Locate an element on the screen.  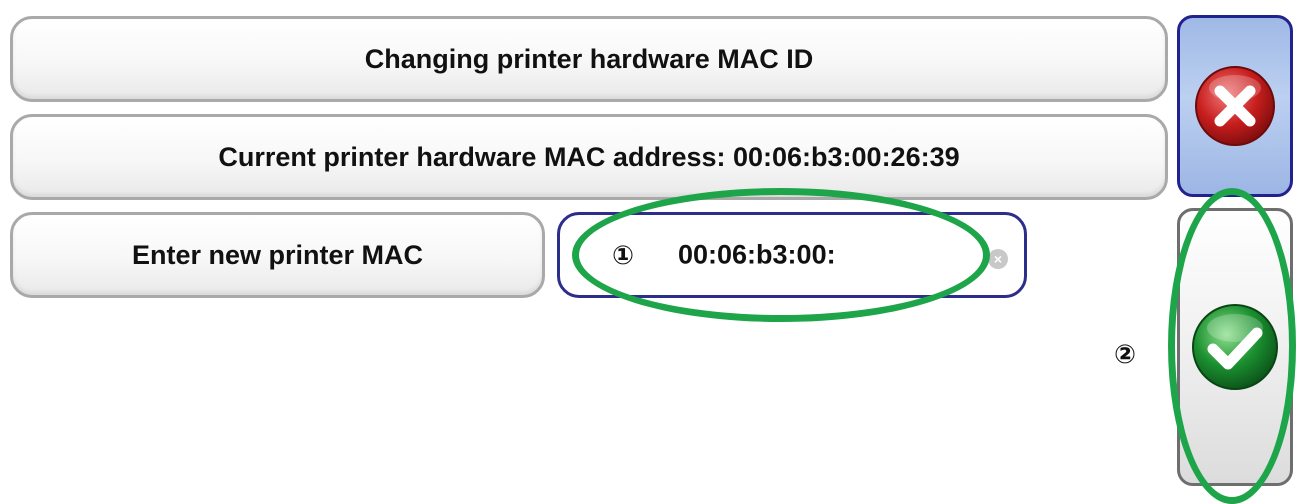
red-x-circle-icon is located at coordinates (1235, 106).